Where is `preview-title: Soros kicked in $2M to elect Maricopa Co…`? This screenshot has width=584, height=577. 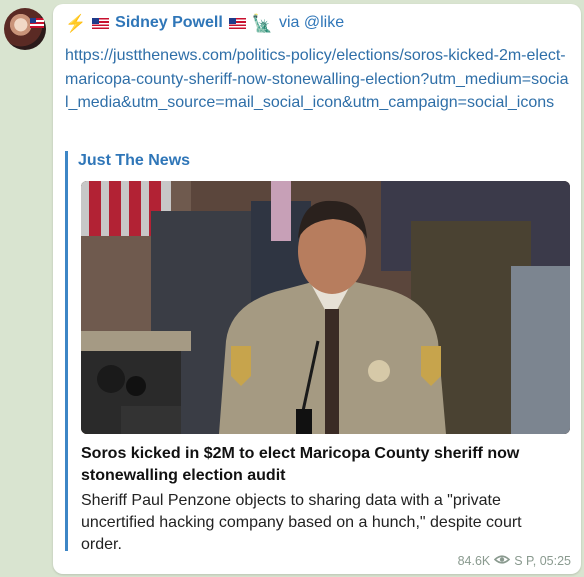
preview-title: Soros kicked in $2M to elect Maricopa Co… is located at coordinates (321, 465).